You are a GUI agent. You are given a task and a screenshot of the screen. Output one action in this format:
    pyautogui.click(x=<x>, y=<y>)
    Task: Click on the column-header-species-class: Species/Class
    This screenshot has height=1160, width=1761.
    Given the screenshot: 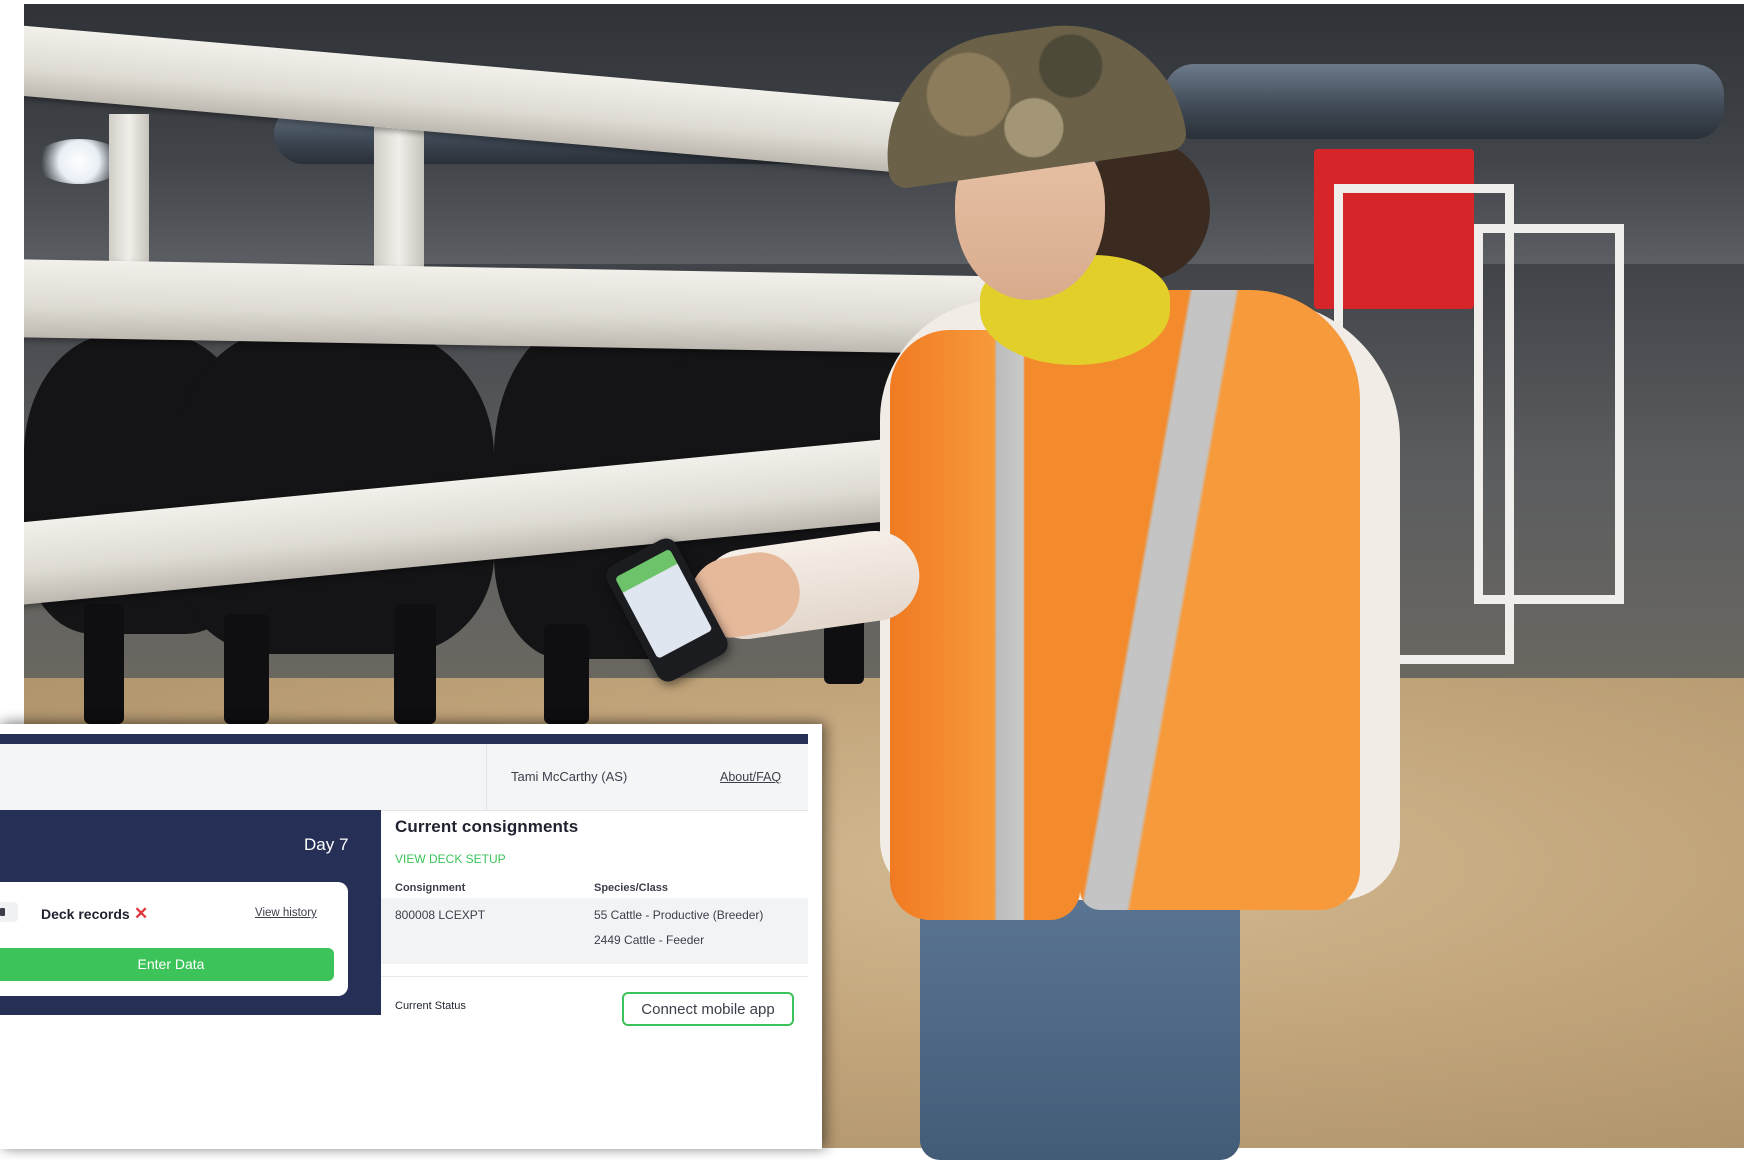 What is the action you would take?
    pyautogui.click(x=631, y=888)
    